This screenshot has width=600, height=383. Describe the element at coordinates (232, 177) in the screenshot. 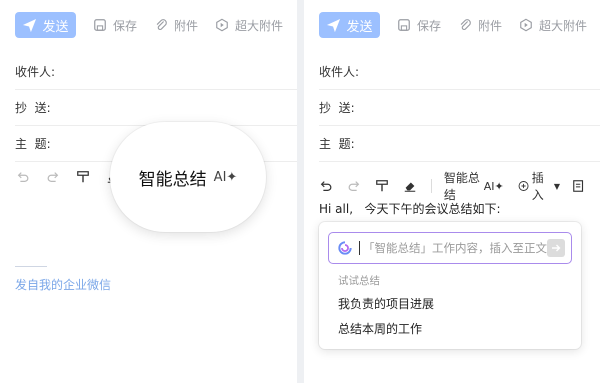

I see `sparkle-icon: ✦` at that location.